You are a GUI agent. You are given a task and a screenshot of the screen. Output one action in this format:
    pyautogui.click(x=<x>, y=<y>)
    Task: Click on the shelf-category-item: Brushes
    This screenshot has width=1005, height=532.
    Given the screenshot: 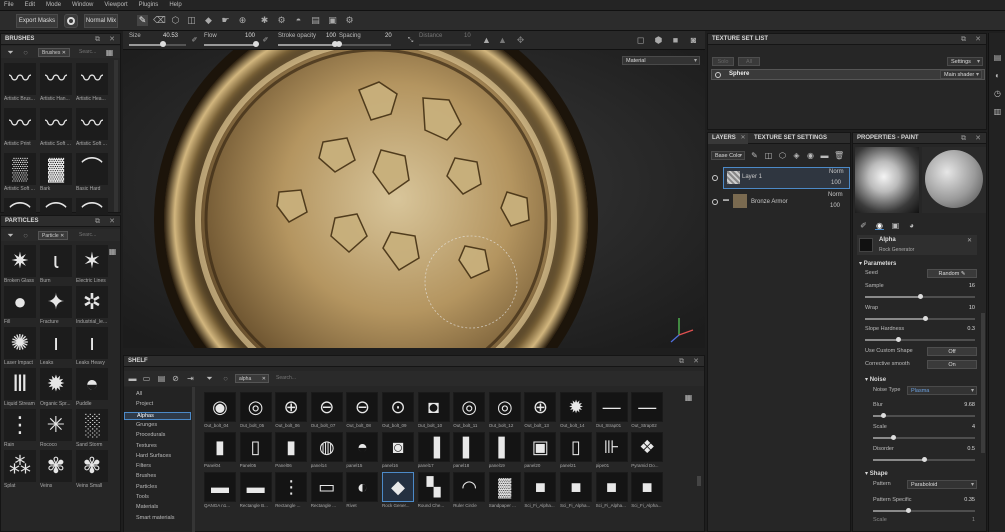 What is the action you would take?
    pyautogui.click(x=146, y=476)
    